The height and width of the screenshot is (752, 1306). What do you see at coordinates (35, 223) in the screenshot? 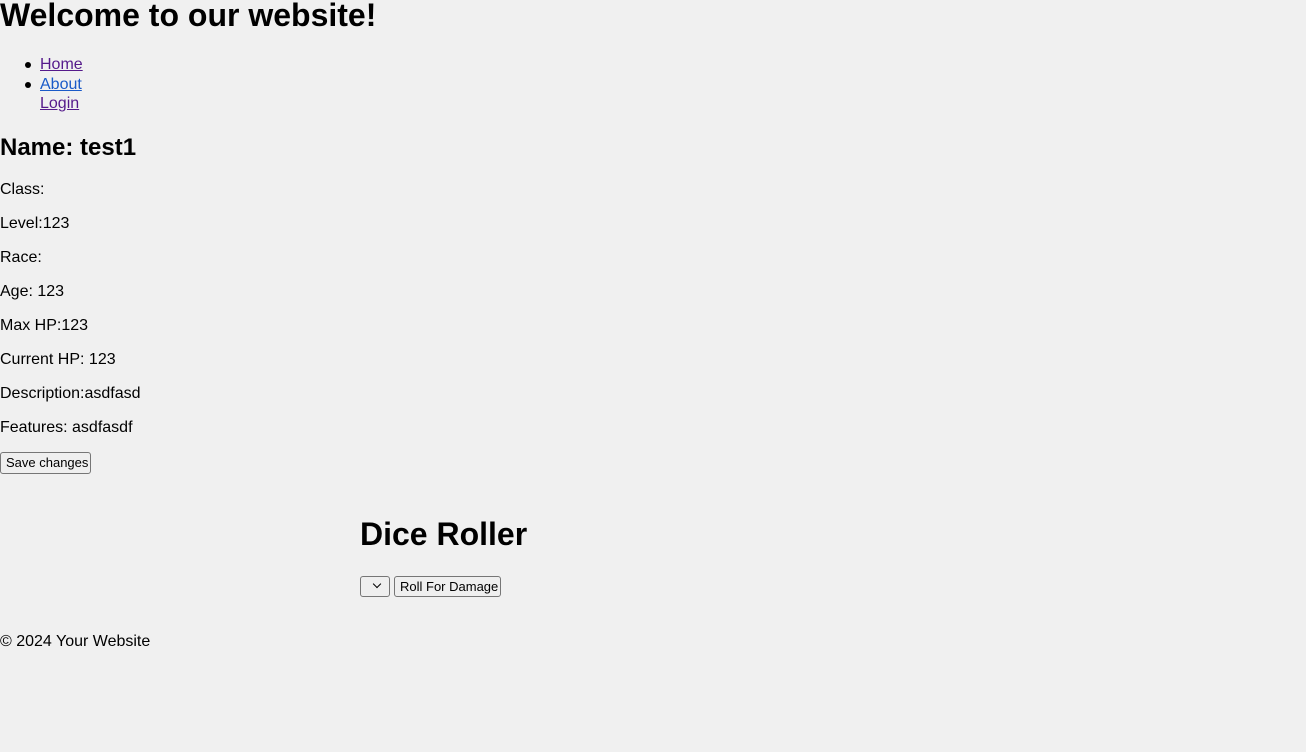
I see `character-level: Level:123` at bounding box center [35, 223].